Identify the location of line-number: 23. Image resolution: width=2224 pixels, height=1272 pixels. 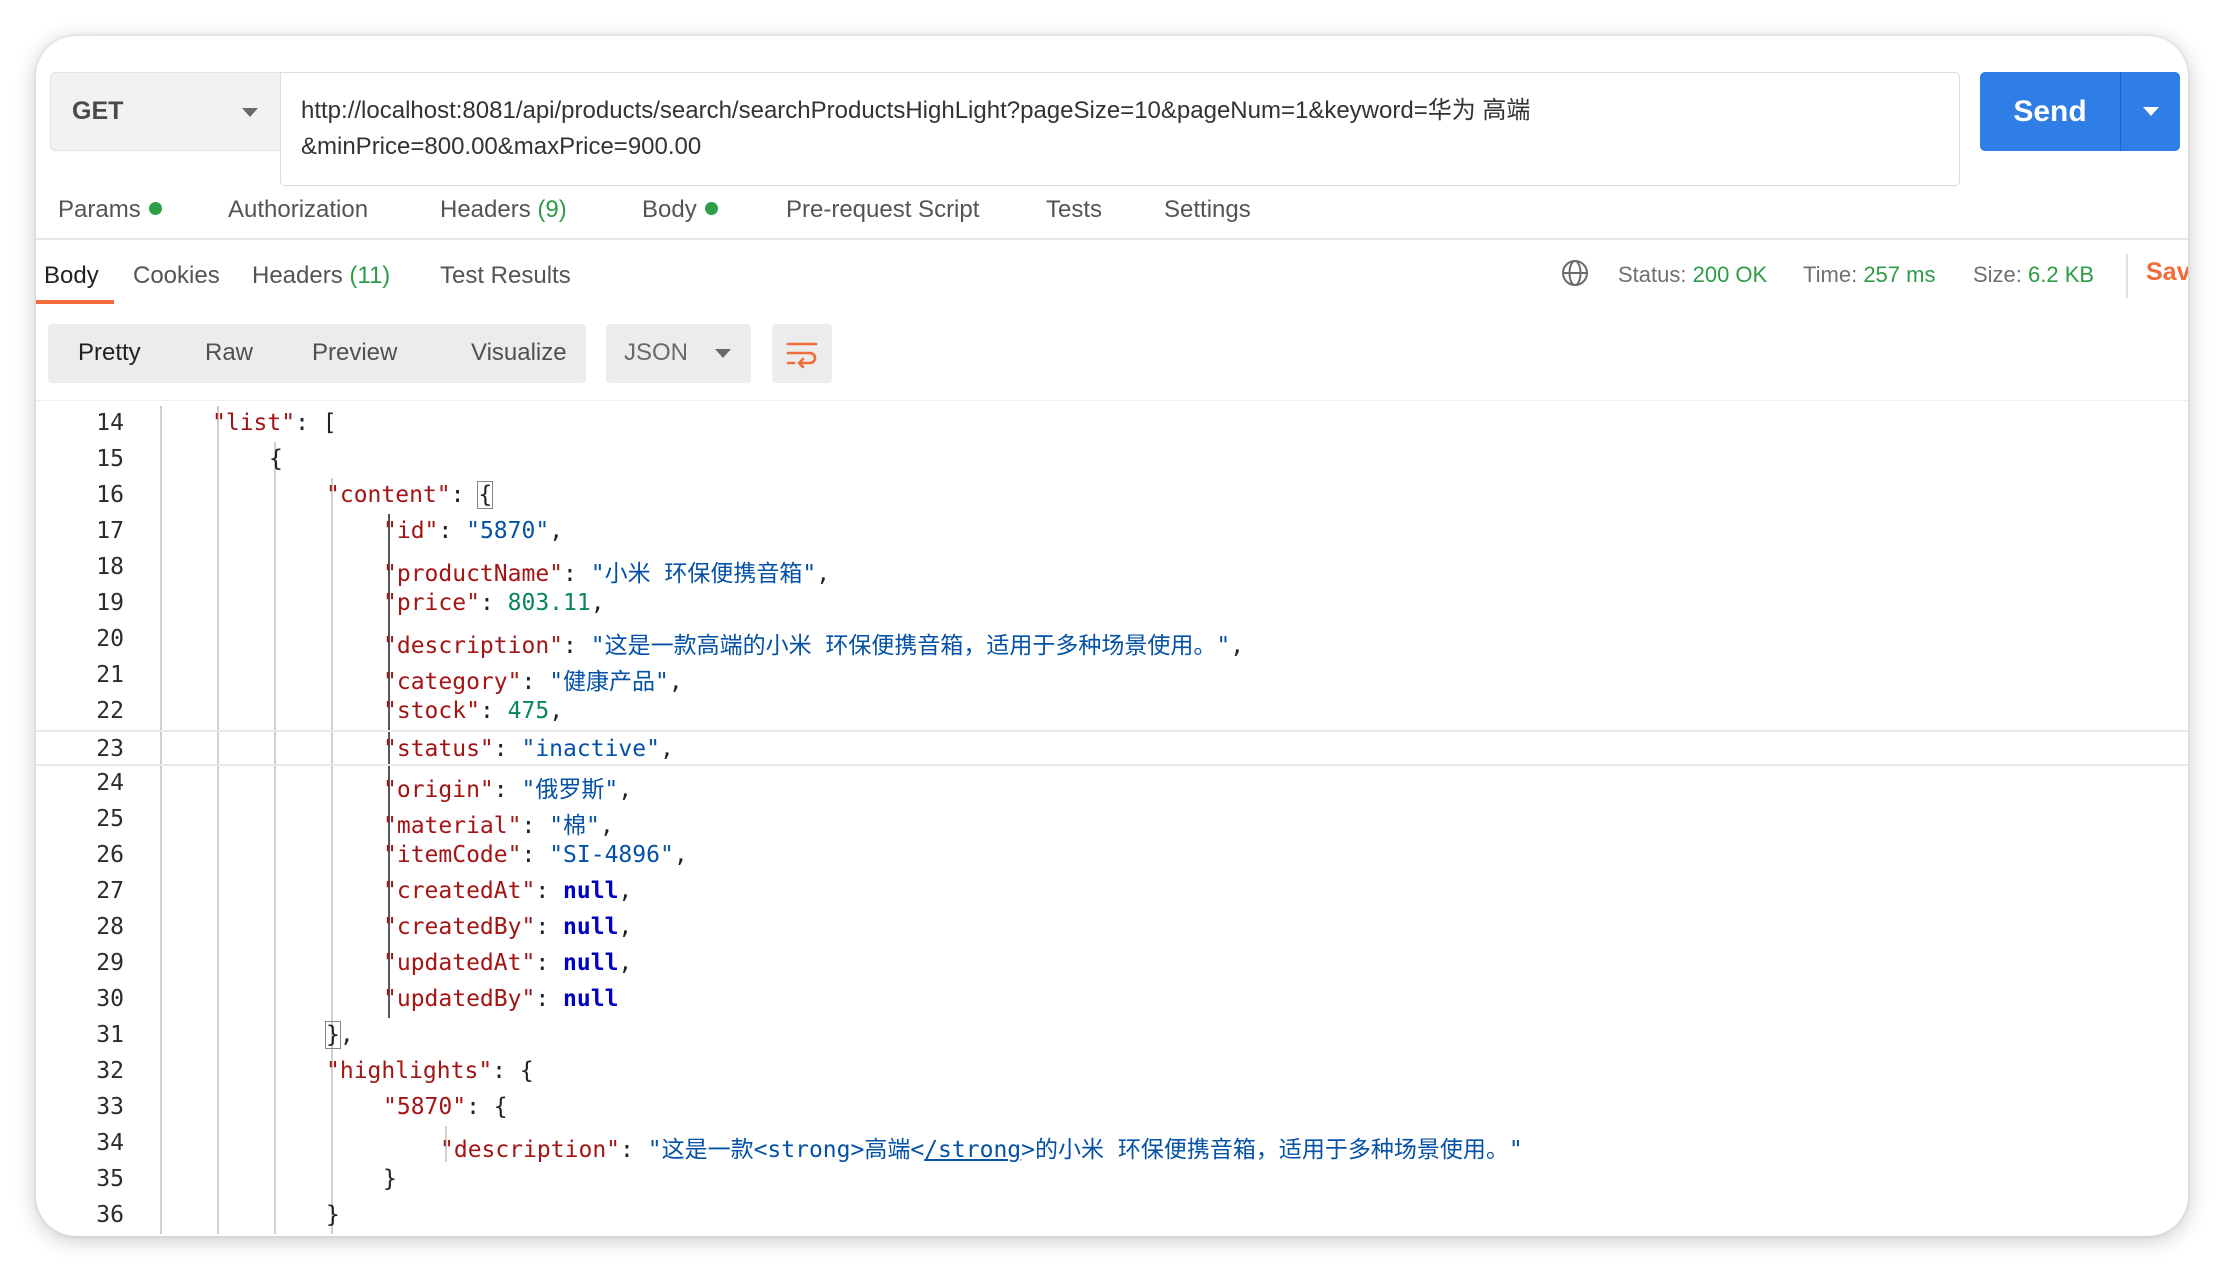
(110, 749).